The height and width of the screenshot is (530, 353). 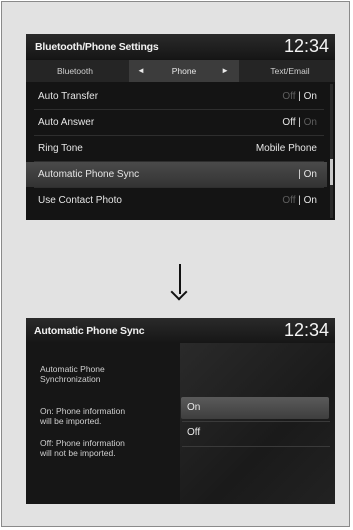 I want to click on divider, so click(x=256, y=446).